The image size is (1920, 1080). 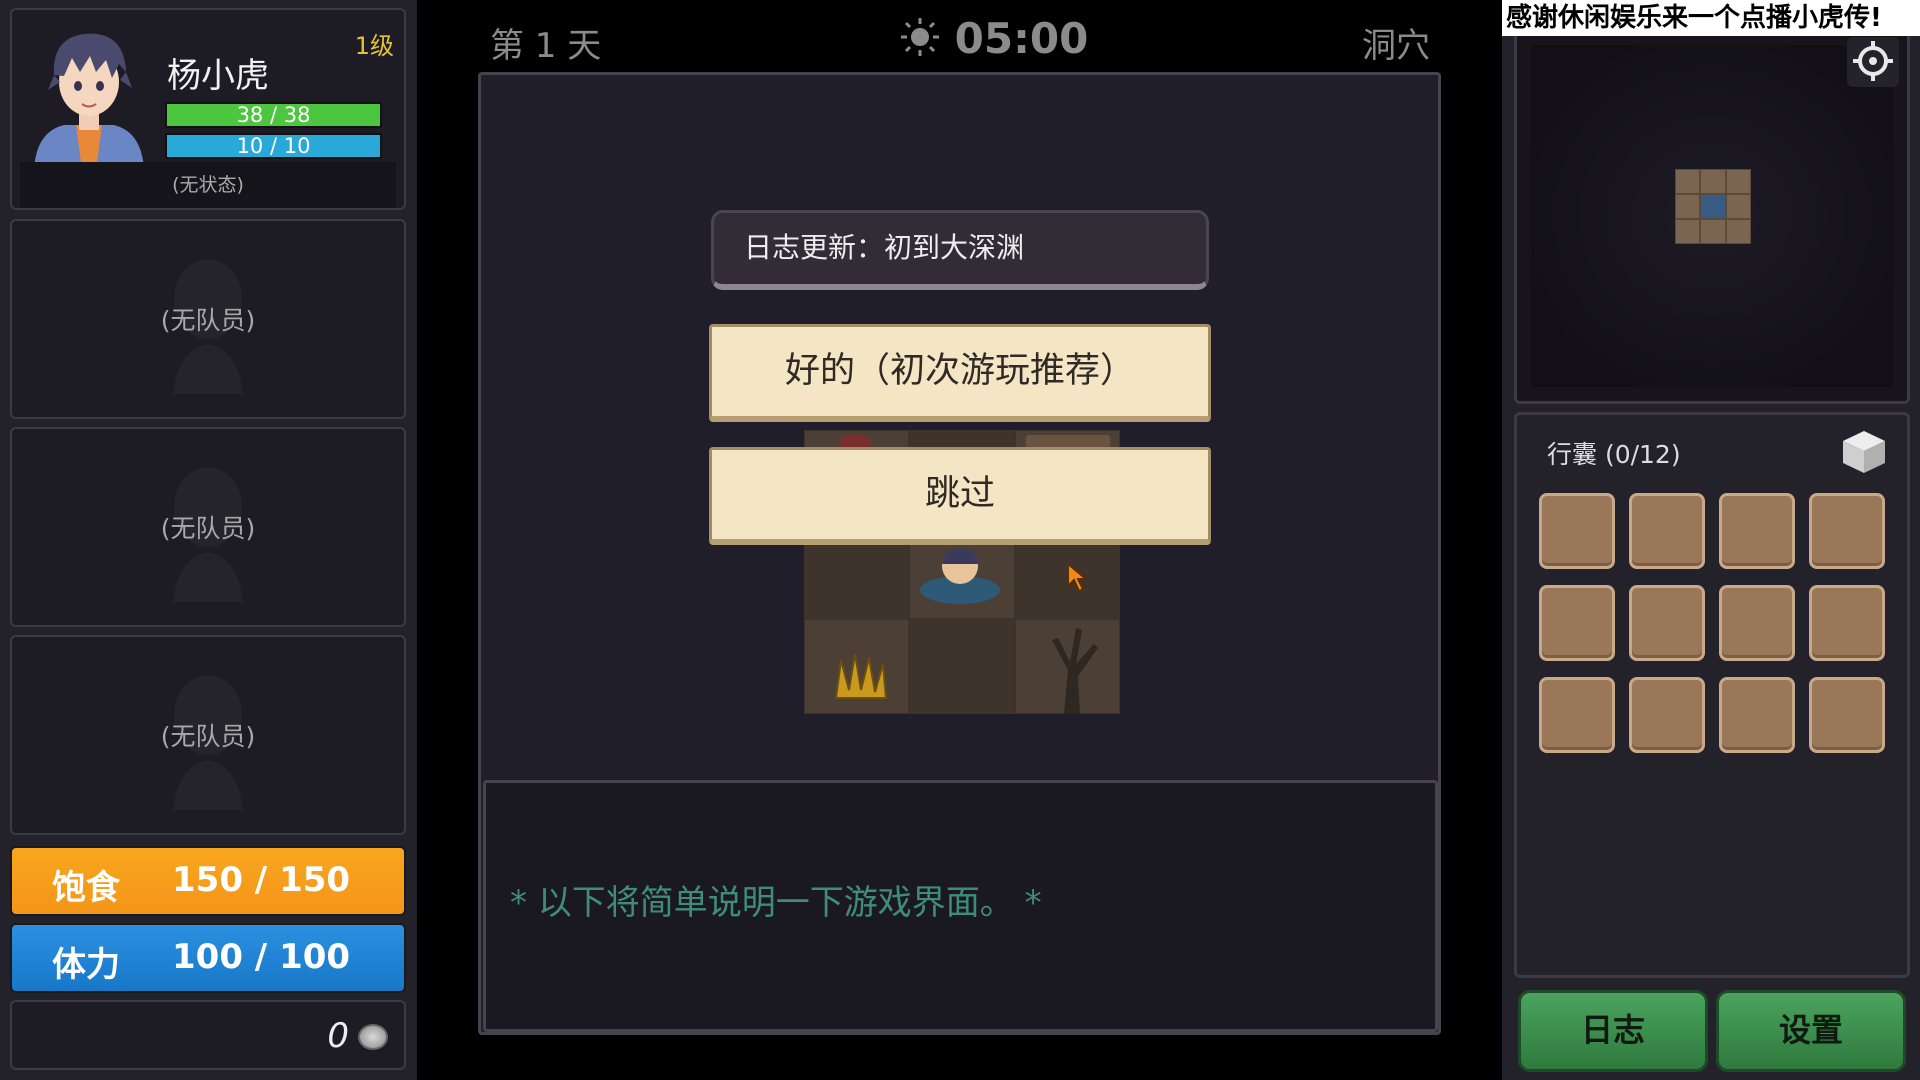 What do you see at coordinates (1613, 1031) in the screenshot?
I see `log-button: 日志` at bounding box center [1613, 1031].